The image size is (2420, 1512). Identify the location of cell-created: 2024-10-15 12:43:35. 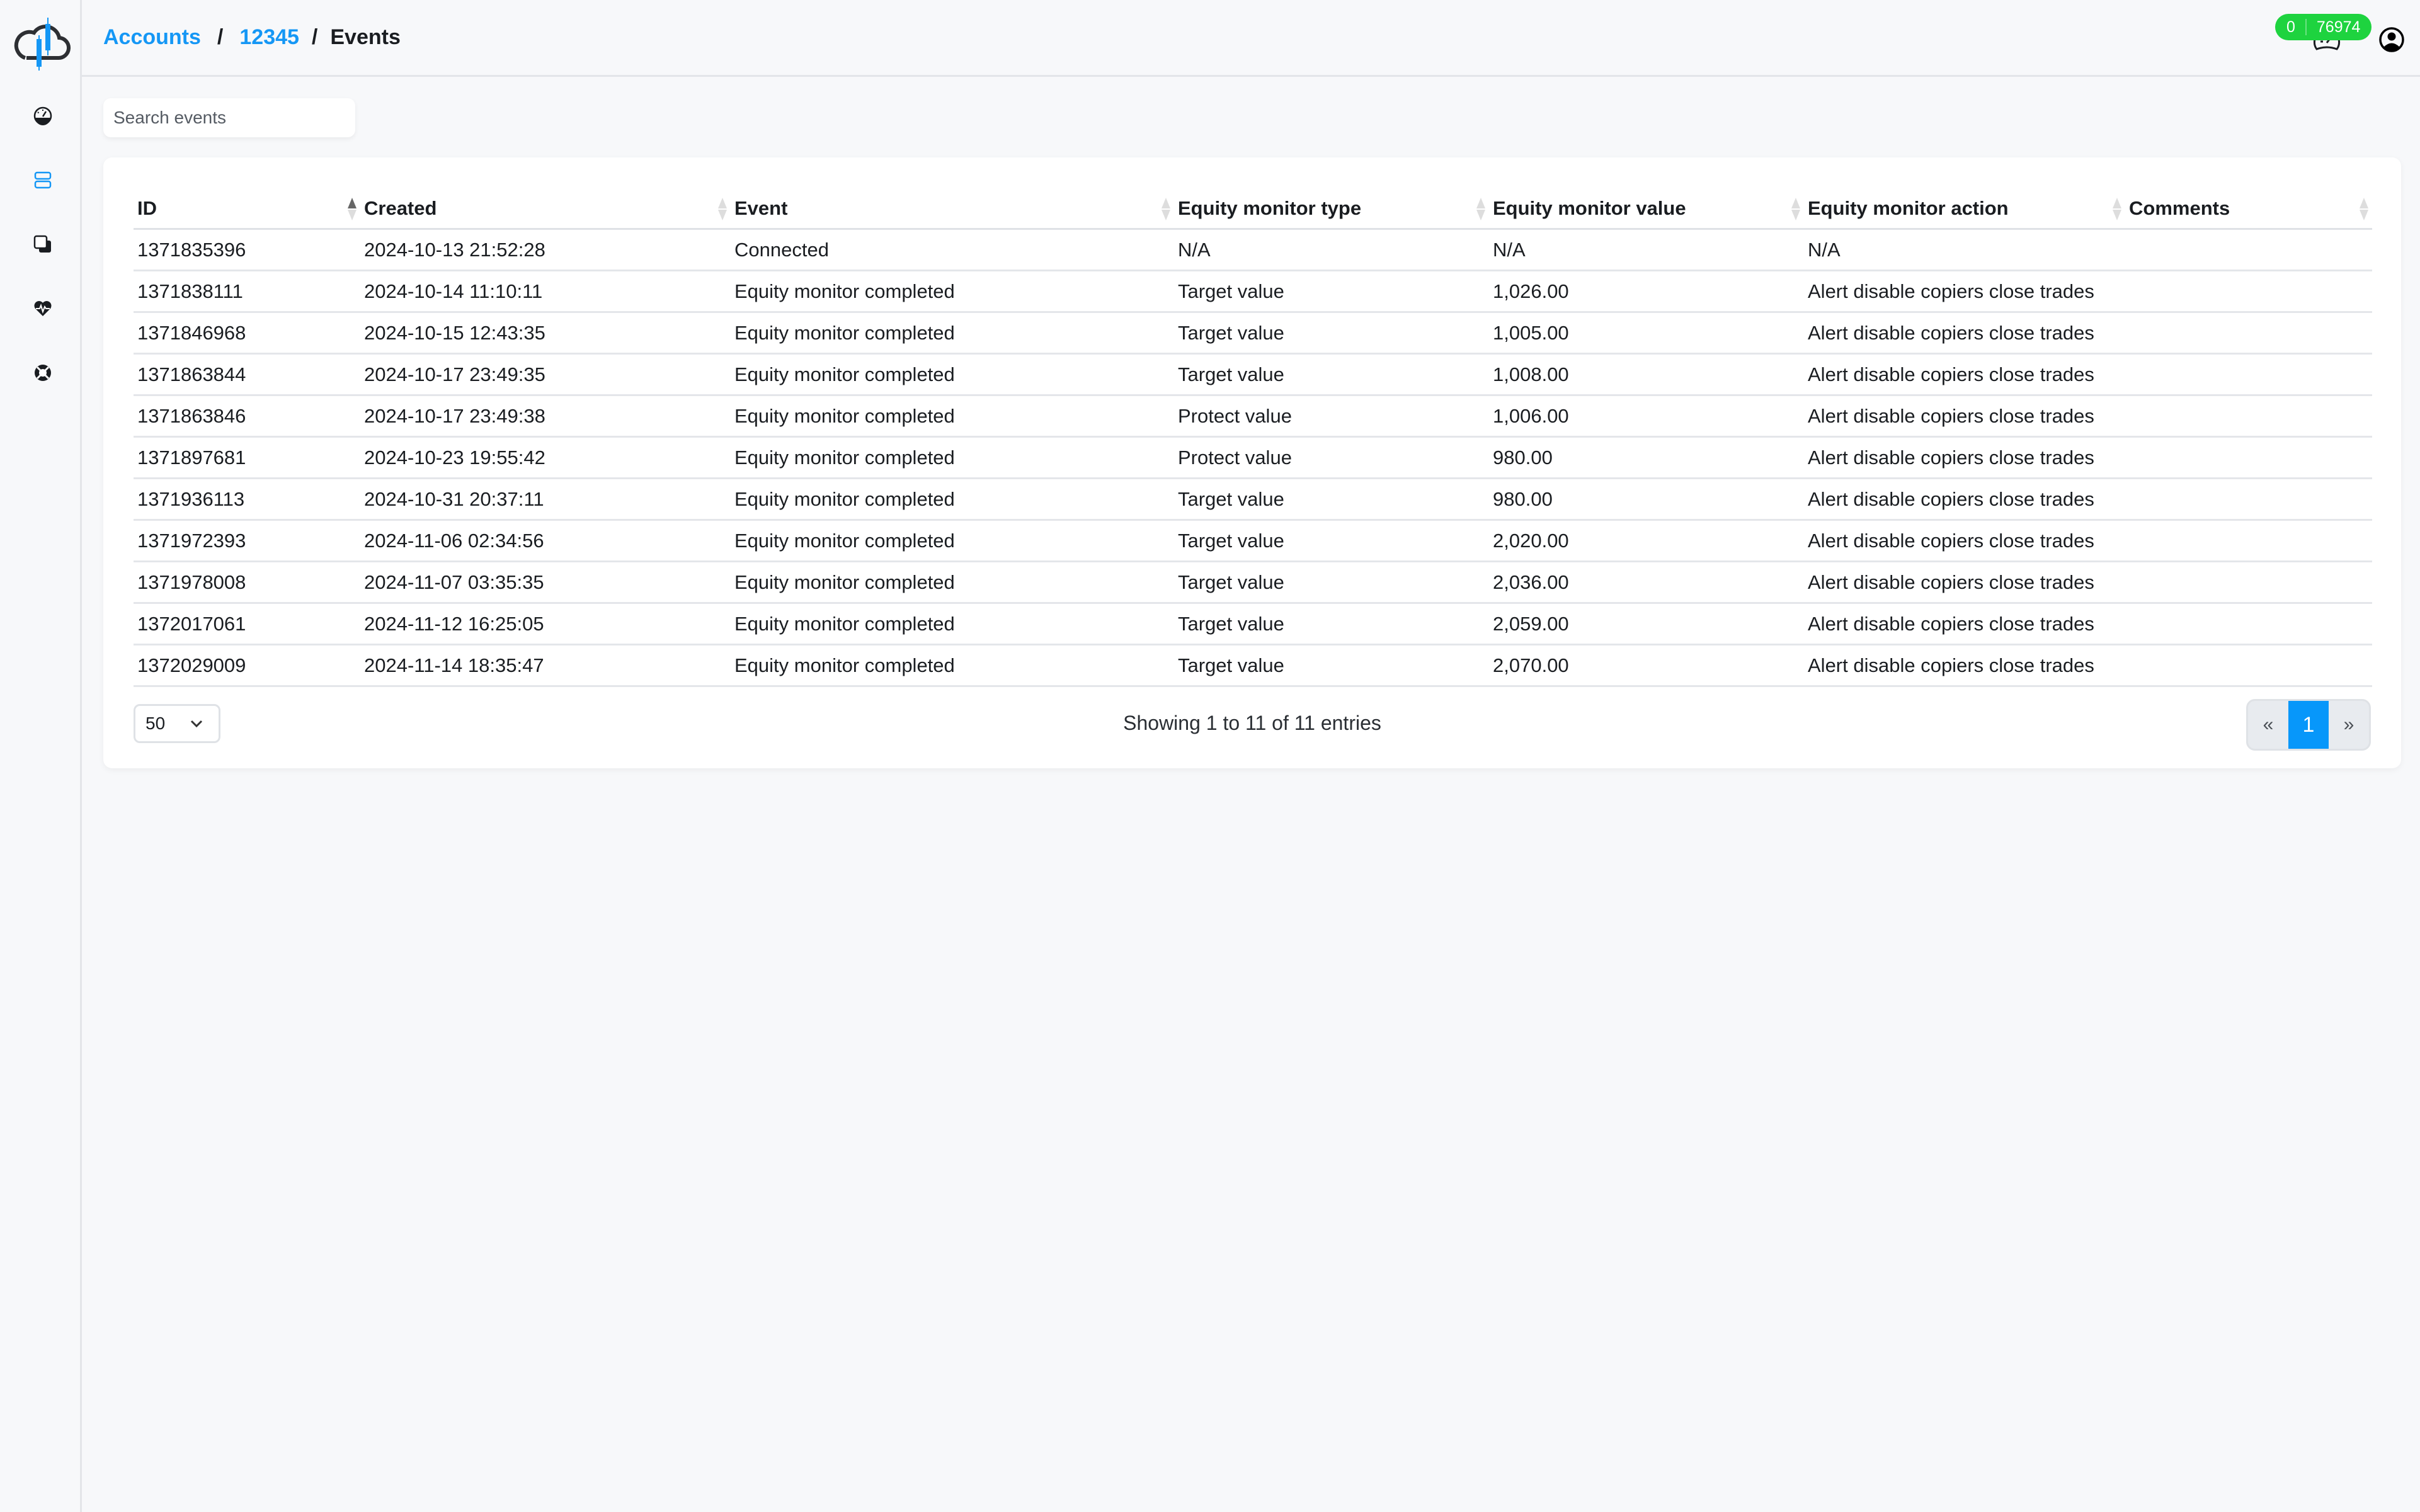
(545, 334).